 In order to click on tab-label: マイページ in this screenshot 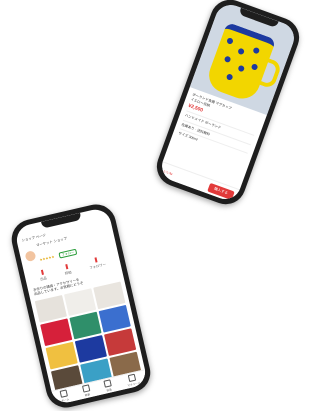, I will do `click(134, 384)`.